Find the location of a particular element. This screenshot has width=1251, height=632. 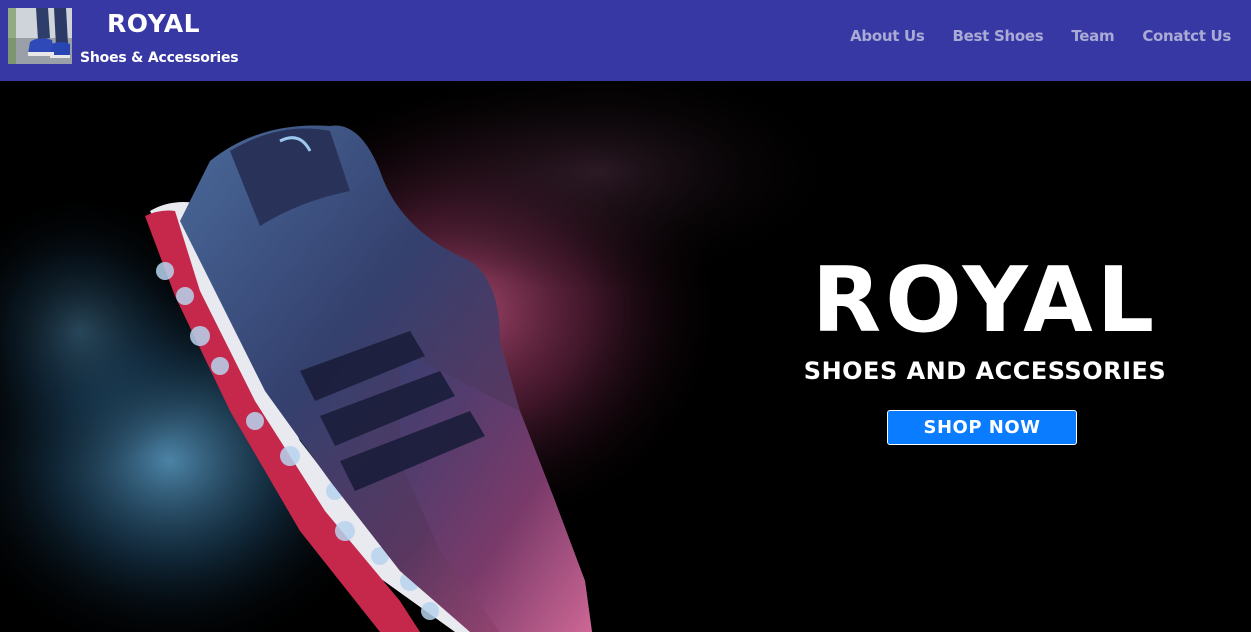

nav-link-contact-us: Conatct Us is located at coordinates (1186, 36).